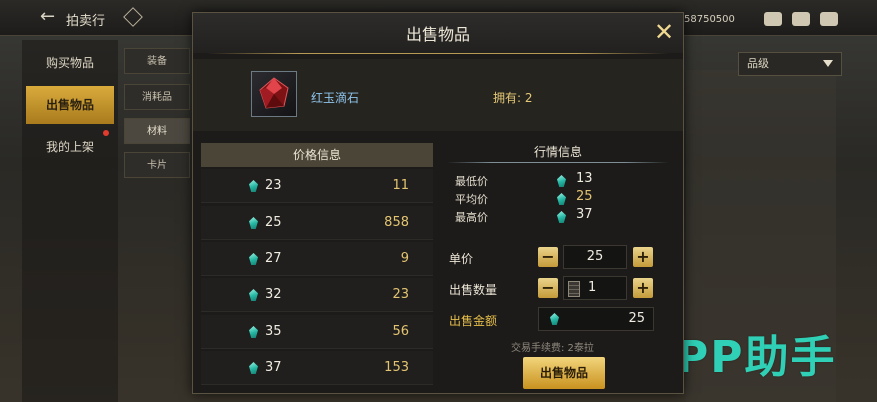 The image size is (877, 402). Describe the element at coordinates (133, 17) in the screenshot. I see `diamond-icon` at that location.